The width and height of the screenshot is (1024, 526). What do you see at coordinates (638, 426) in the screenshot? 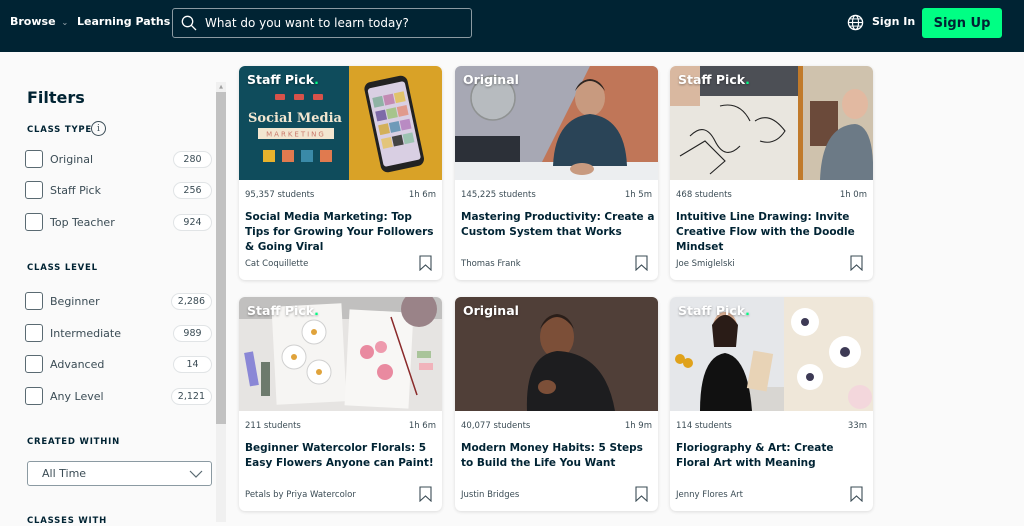
I see `class-duration: 1h 9m` at bounding box center [638, 426].